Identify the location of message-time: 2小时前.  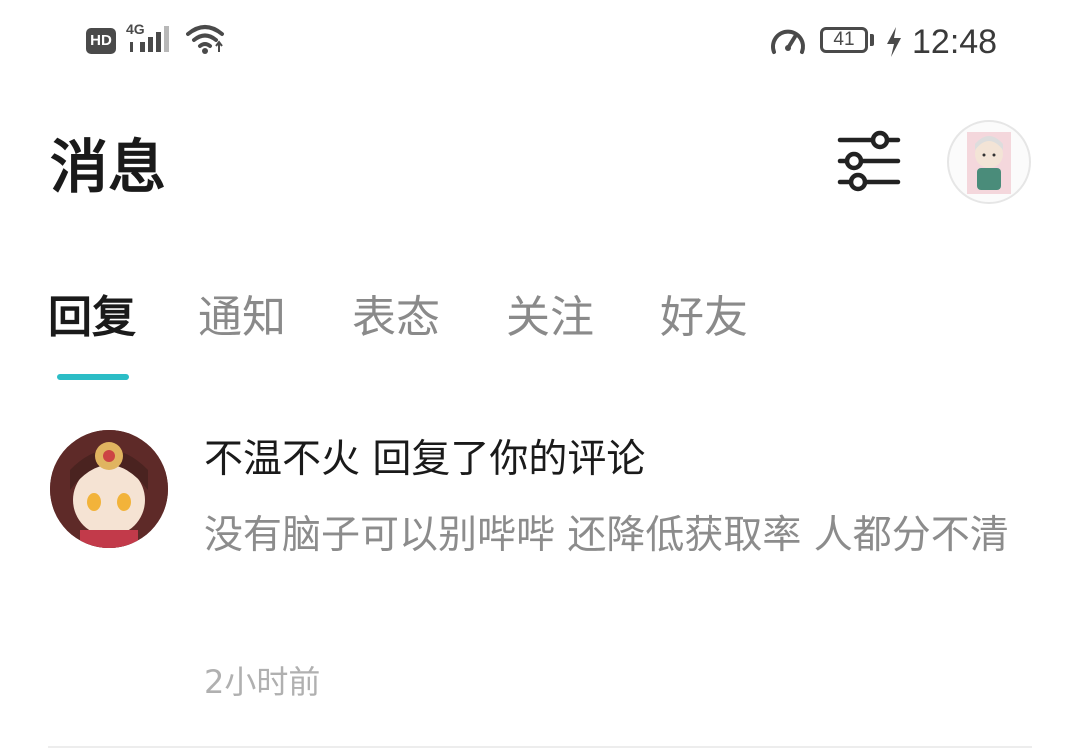
(262, 682).